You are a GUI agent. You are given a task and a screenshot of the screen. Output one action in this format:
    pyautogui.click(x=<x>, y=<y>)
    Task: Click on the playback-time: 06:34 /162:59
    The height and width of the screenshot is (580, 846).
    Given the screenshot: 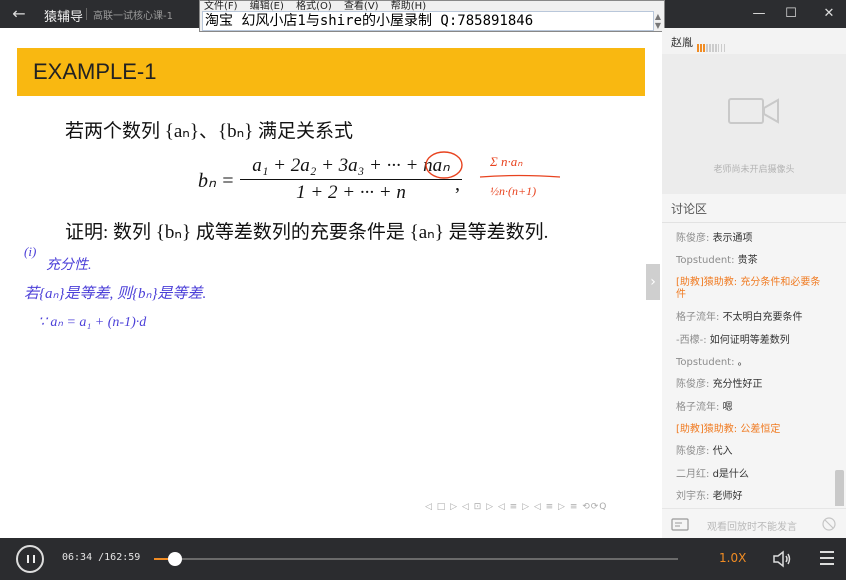 What is the action you would take?
    pyautogui.click(x=101, y=557)
    